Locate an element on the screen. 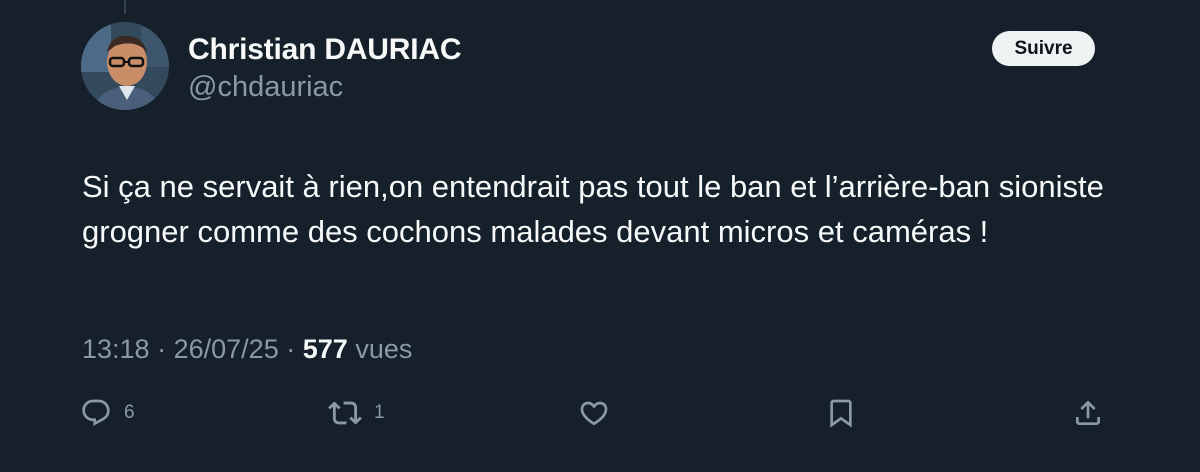 The width and height of the screenshot is (1200, 472). avatar is located at coordinates (125, 66).